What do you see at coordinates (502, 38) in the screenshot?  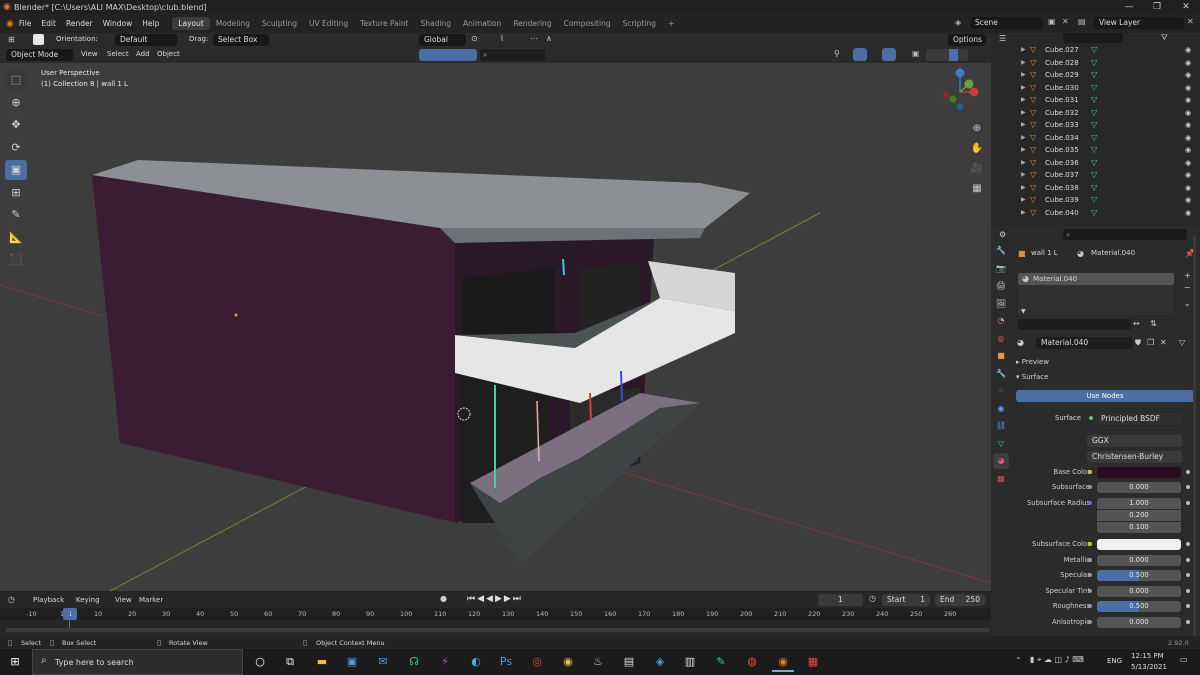 I see `snap-icon: ⌇` at bounding box center [502, 38].